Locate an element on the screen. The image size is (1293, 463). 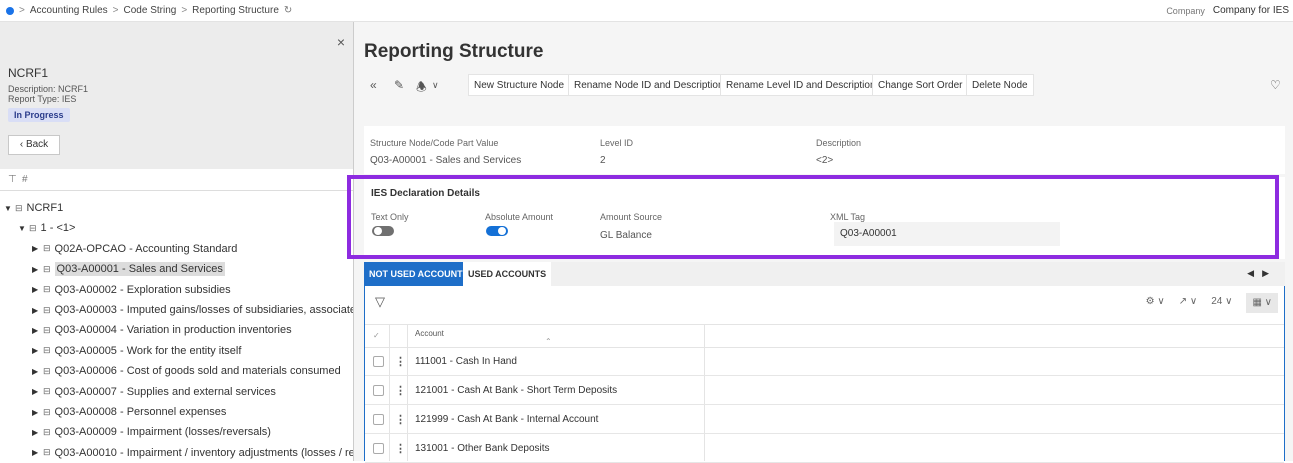
table-row: ⋮ 131001 - Other Bank Deposits is located at coordinates (824, 449).